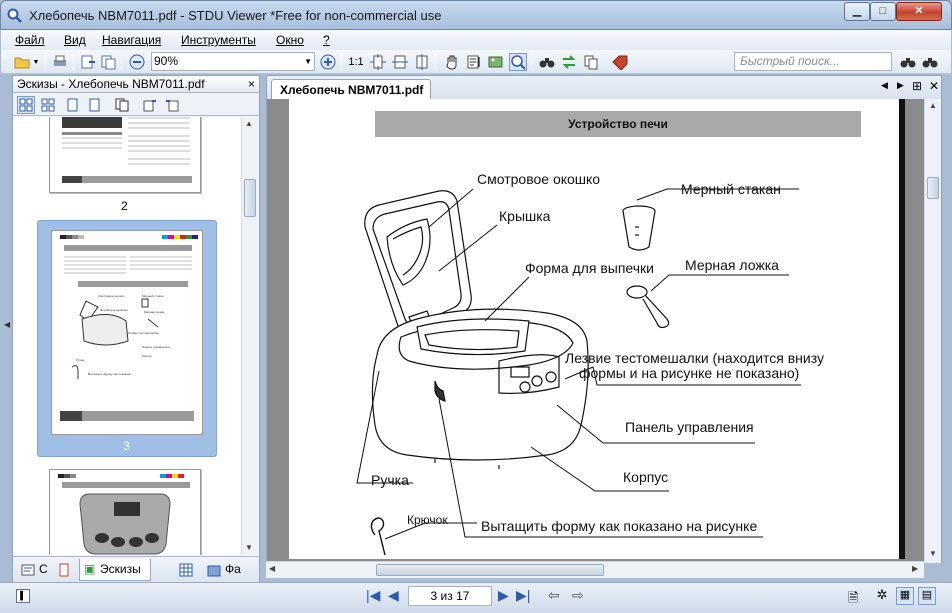 This screenshot has width=952, height=613. What do you see at coordinates (731, 189) in the screenshot?
I see `label-measuring-cup: Мерный стакан` at bounding box center [731, 189].